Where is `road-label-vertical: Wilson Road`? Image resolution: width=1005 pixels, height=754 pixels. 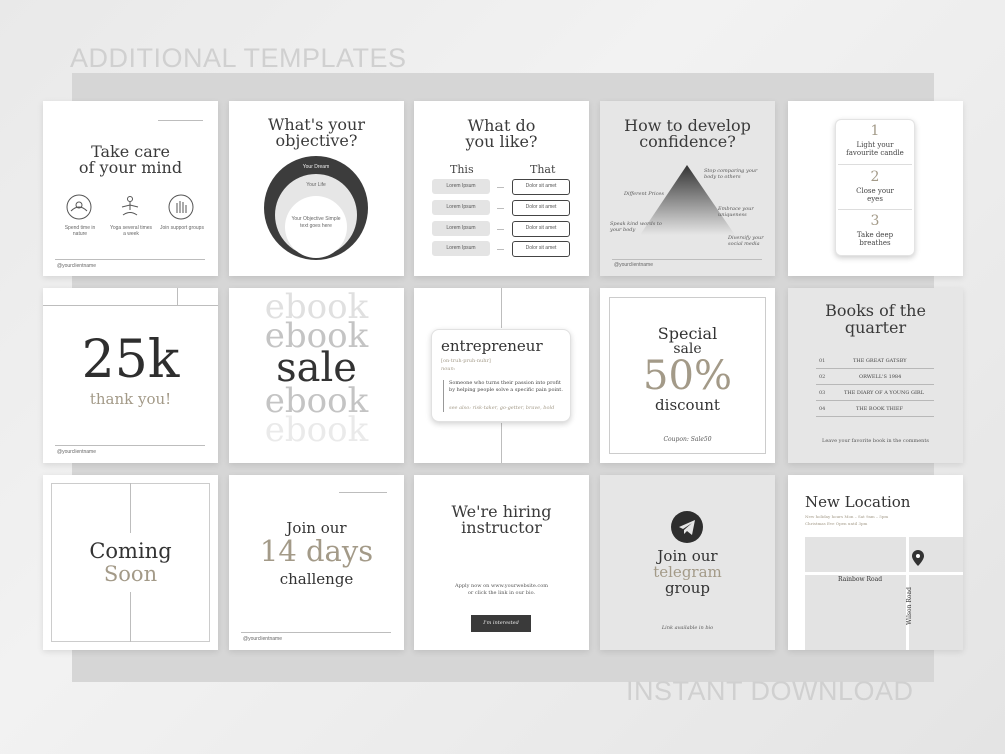 road-label-vertical: Wilson Road is located at coordinates (909, 606).